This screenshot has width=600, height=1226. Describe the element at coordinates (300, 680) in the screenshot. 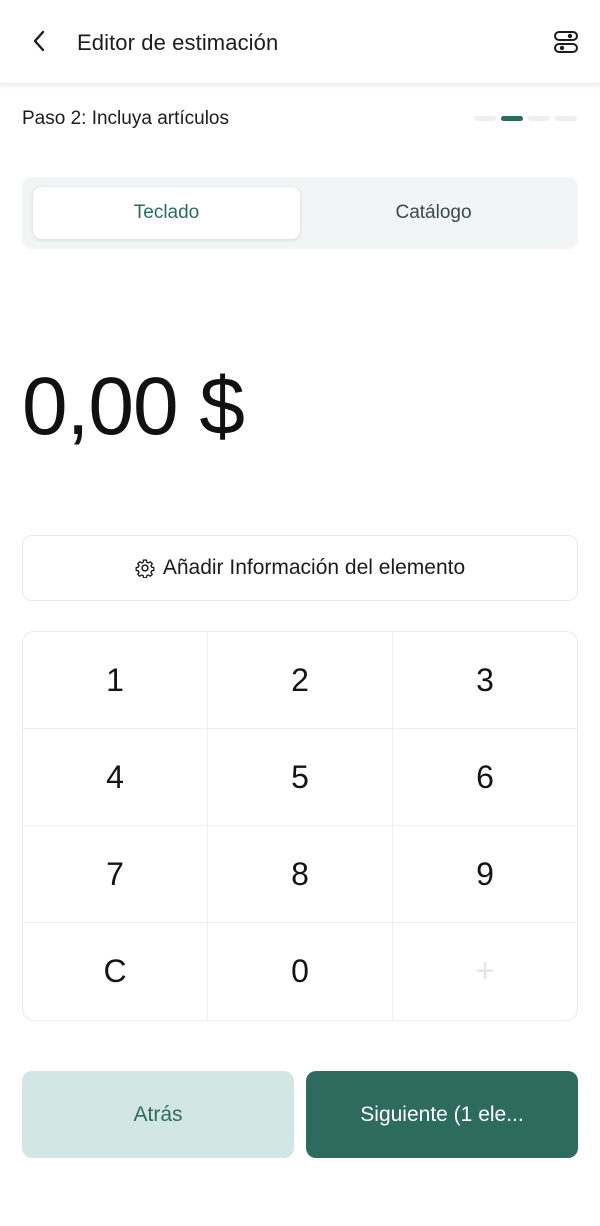

I see `key-2: 2` at that location.